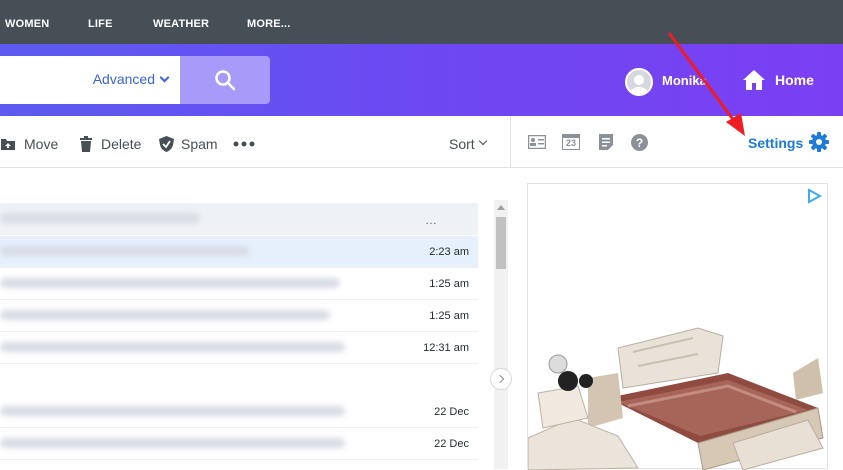  I want to click on scroll-up-icon, so click(501, 207).